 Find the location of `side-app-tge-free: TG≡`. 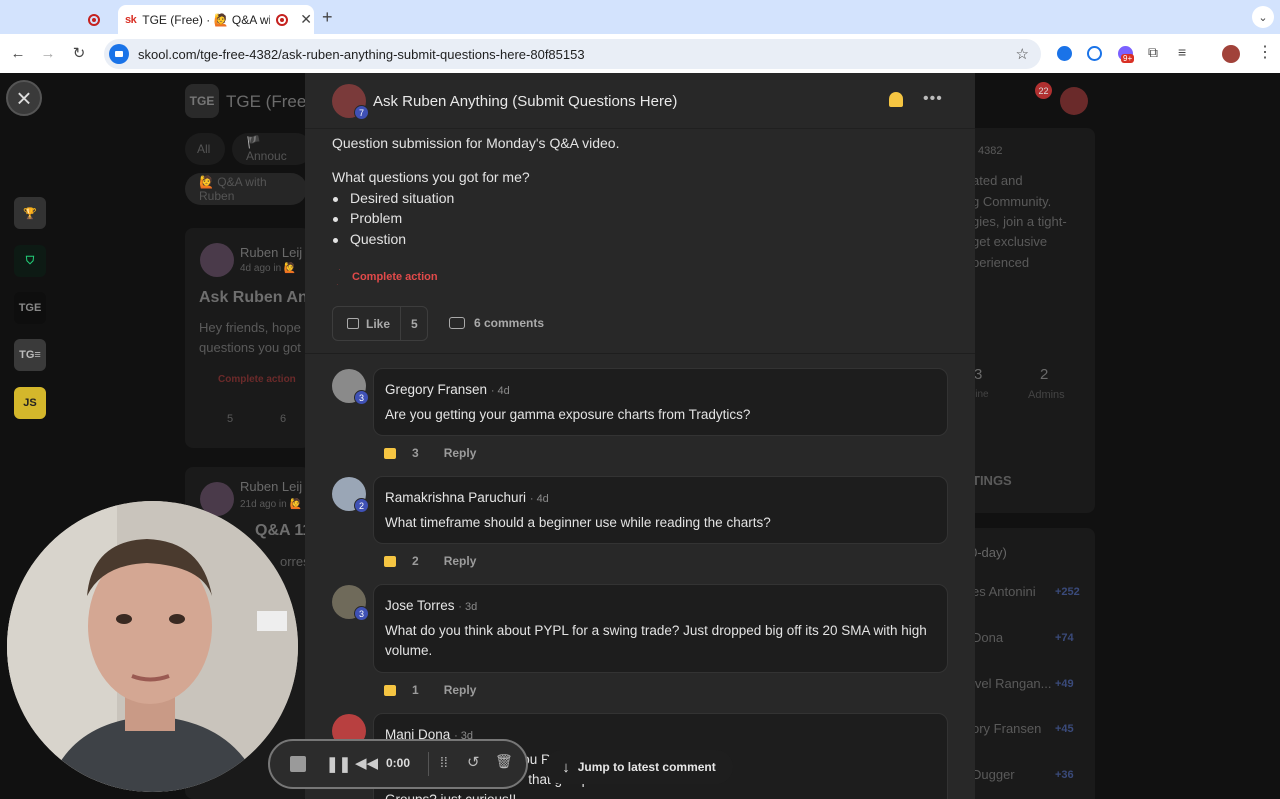

side-app-tge-free: TG≡ is located at coordinates (30, 355).